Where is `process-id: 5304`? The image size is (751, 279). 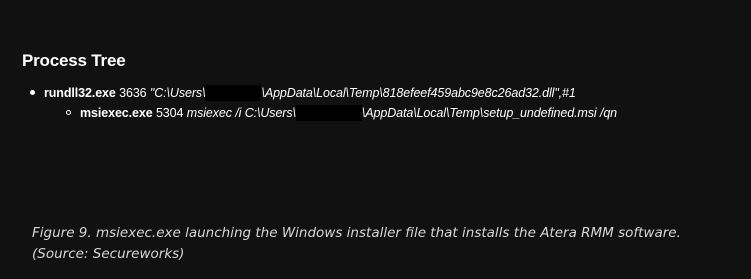
process-id: 5304 is located at coordinates (169, 113).